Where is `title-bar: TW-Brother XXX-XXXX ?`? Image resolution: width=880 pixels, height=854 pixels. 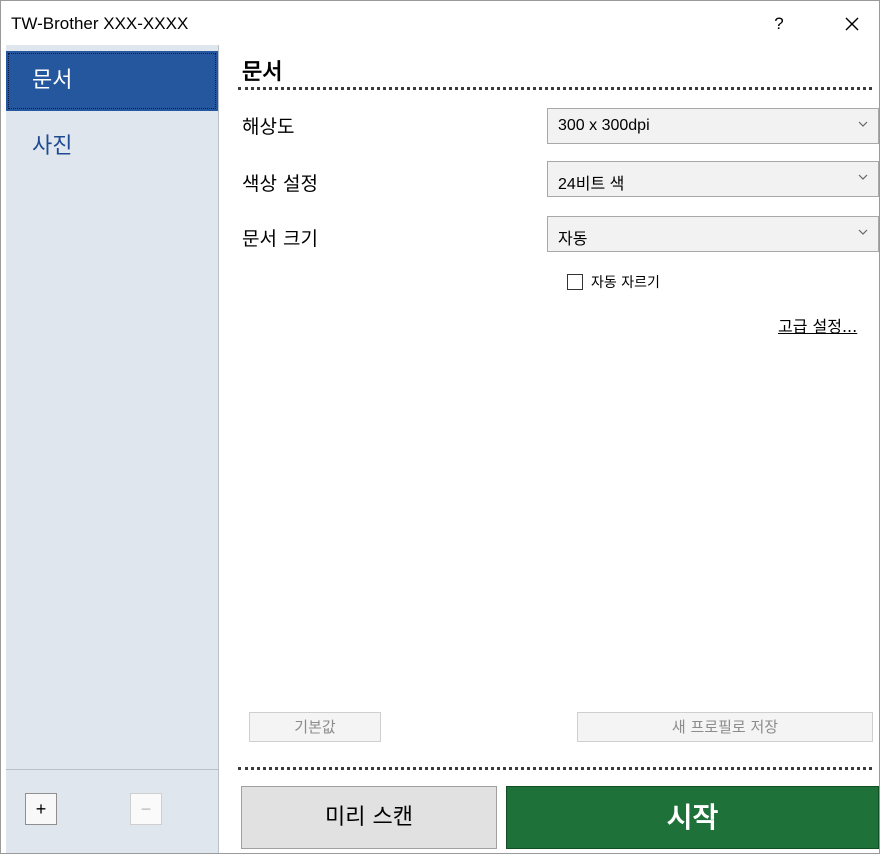 title-bar: TW-Brother XXX-XXXX ? is located at coordinates (440, 23).